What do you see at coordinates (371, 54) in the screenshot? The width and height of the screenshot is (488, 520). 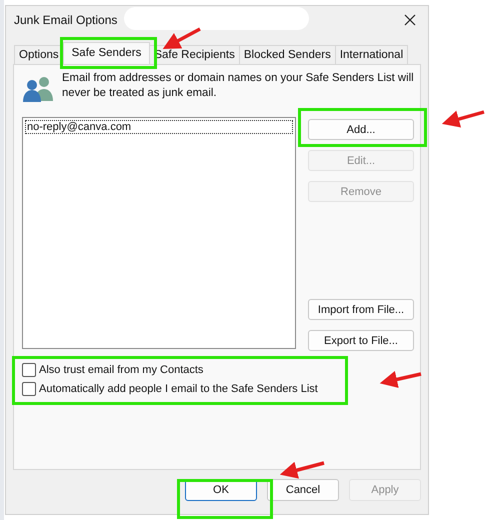 I see `tab: International` at bounding box center [371, 54].